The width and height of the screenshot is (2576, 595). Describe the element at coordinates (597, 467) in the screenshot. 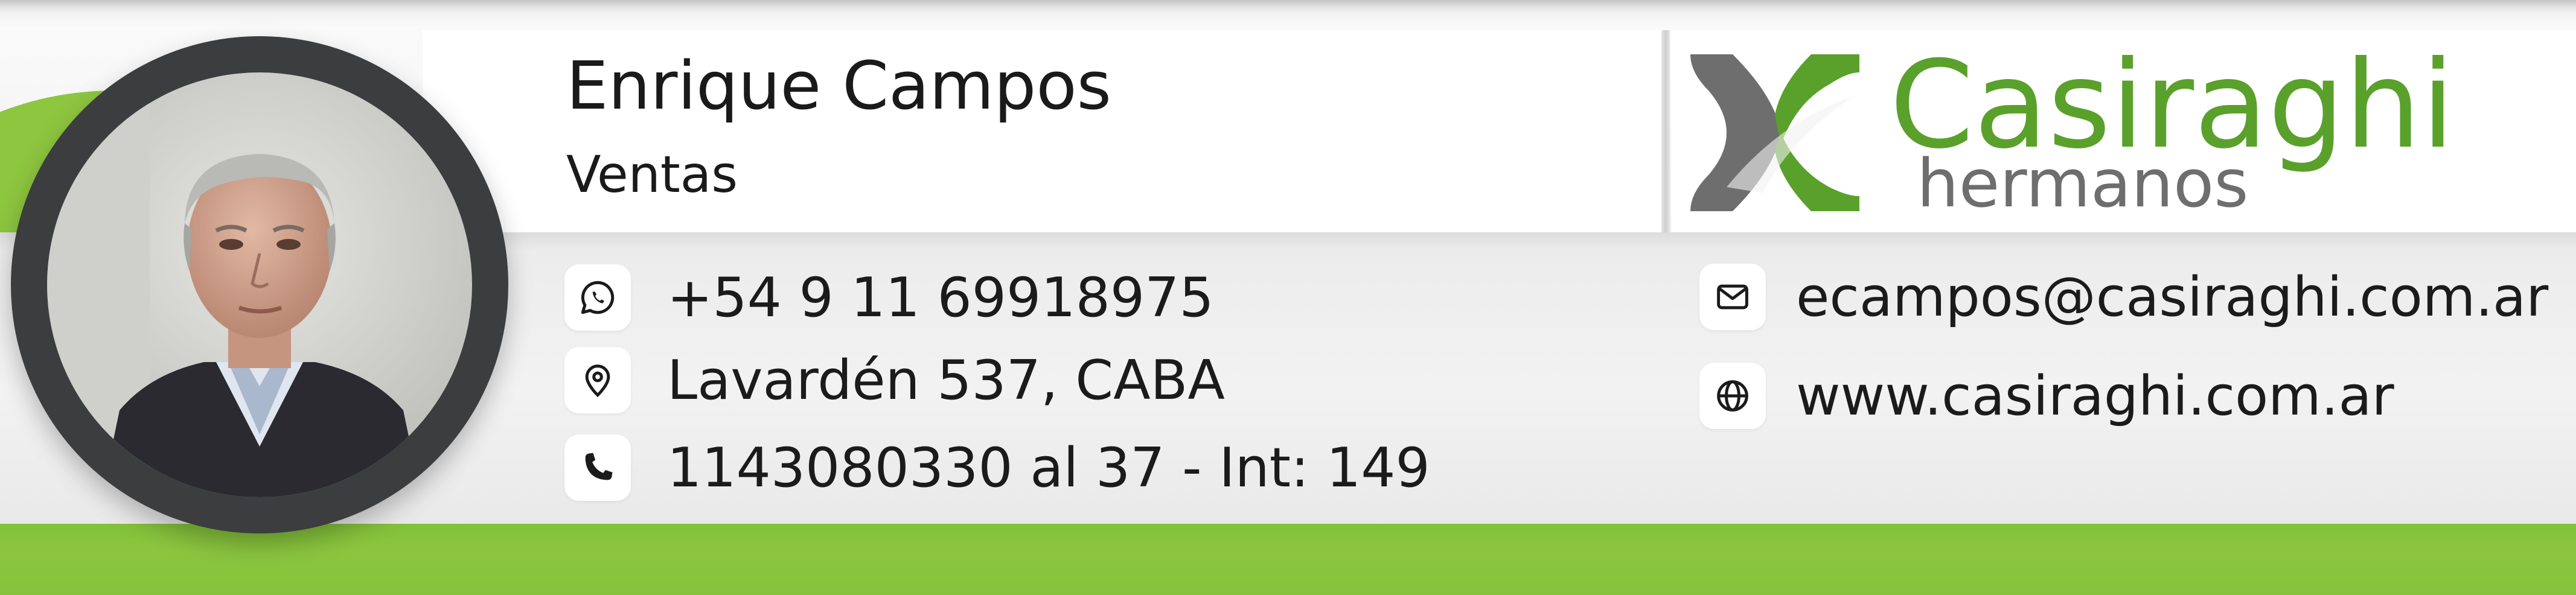

I see `phone-icon` at that location.